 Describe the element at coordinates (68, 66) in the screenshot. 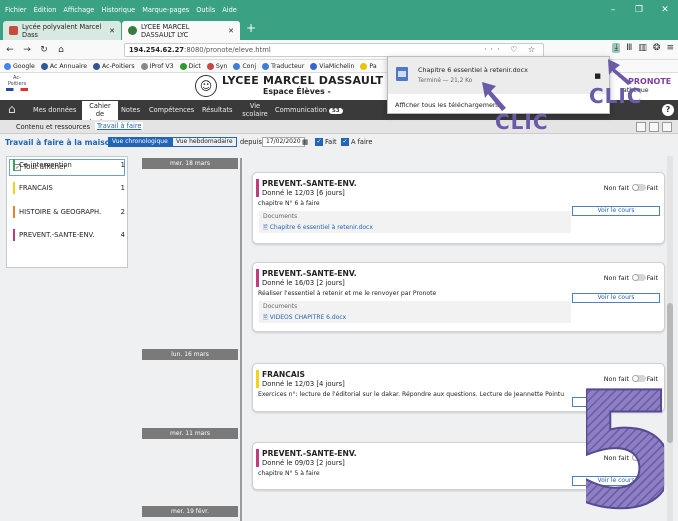

I see `bookmark-label: Ac Annuaire` at that location.